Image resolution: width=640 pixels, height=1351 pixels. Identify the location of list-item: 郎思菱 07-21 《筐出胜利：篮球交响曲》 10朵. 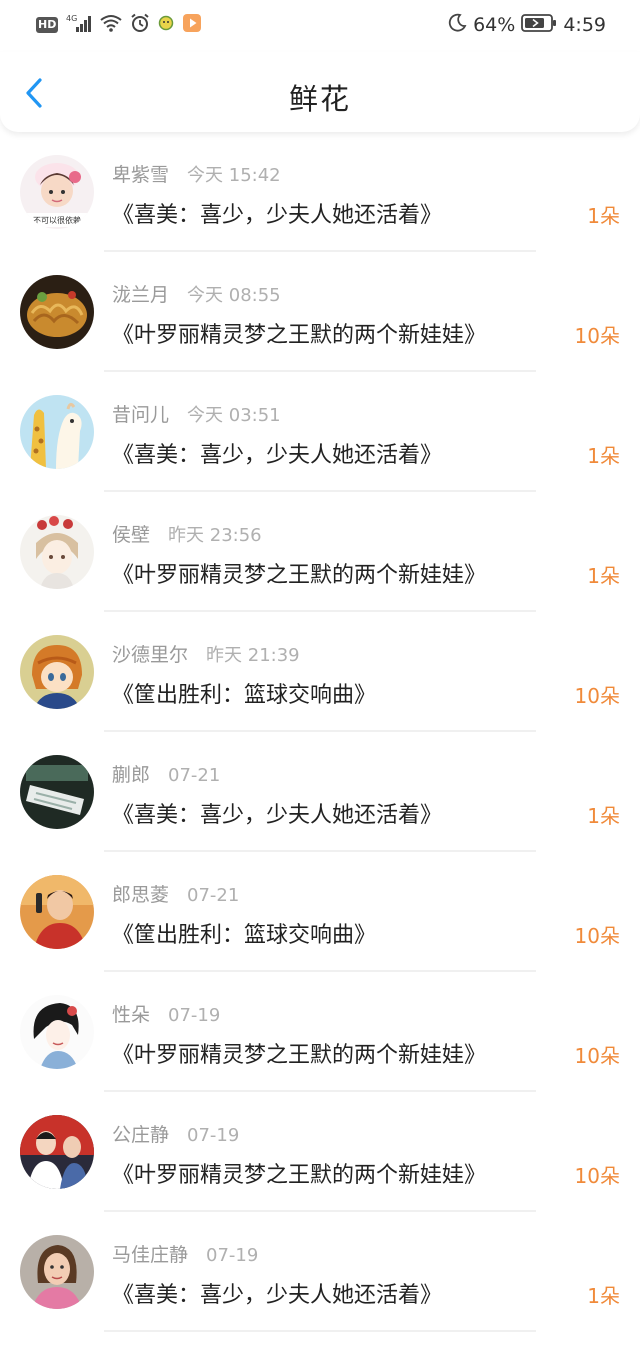
(320, 912).